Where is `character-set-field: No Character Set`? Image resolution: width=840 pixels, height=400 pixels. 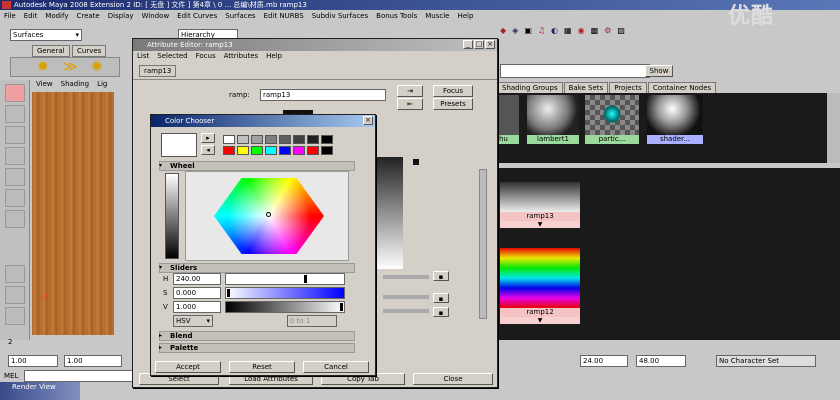
character-set-field: No Character Set is located at coordinates (766, 361).